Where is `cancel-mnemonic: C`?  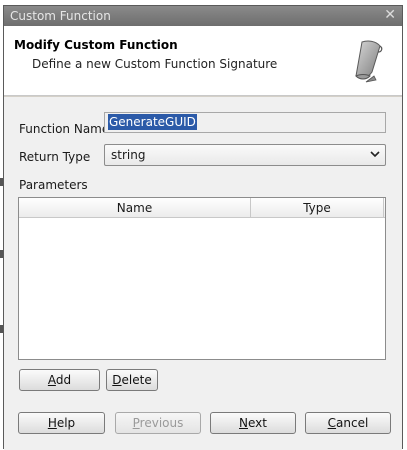 cancel-mnemonic: C is located at coordinates (332, 423).